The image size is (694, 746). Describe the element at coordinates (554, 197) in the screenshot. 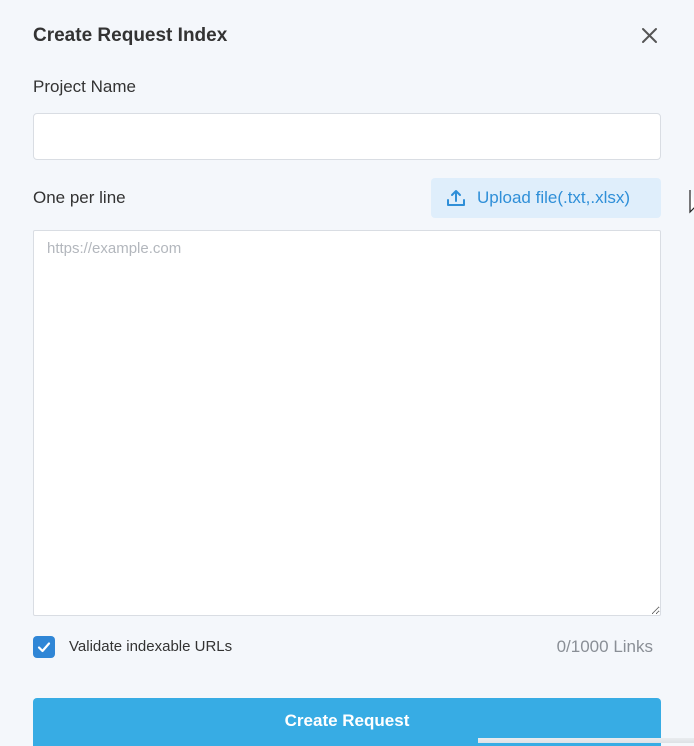

I see `upload-file-label: Upload file(.txt,.xlsx)` at that location.